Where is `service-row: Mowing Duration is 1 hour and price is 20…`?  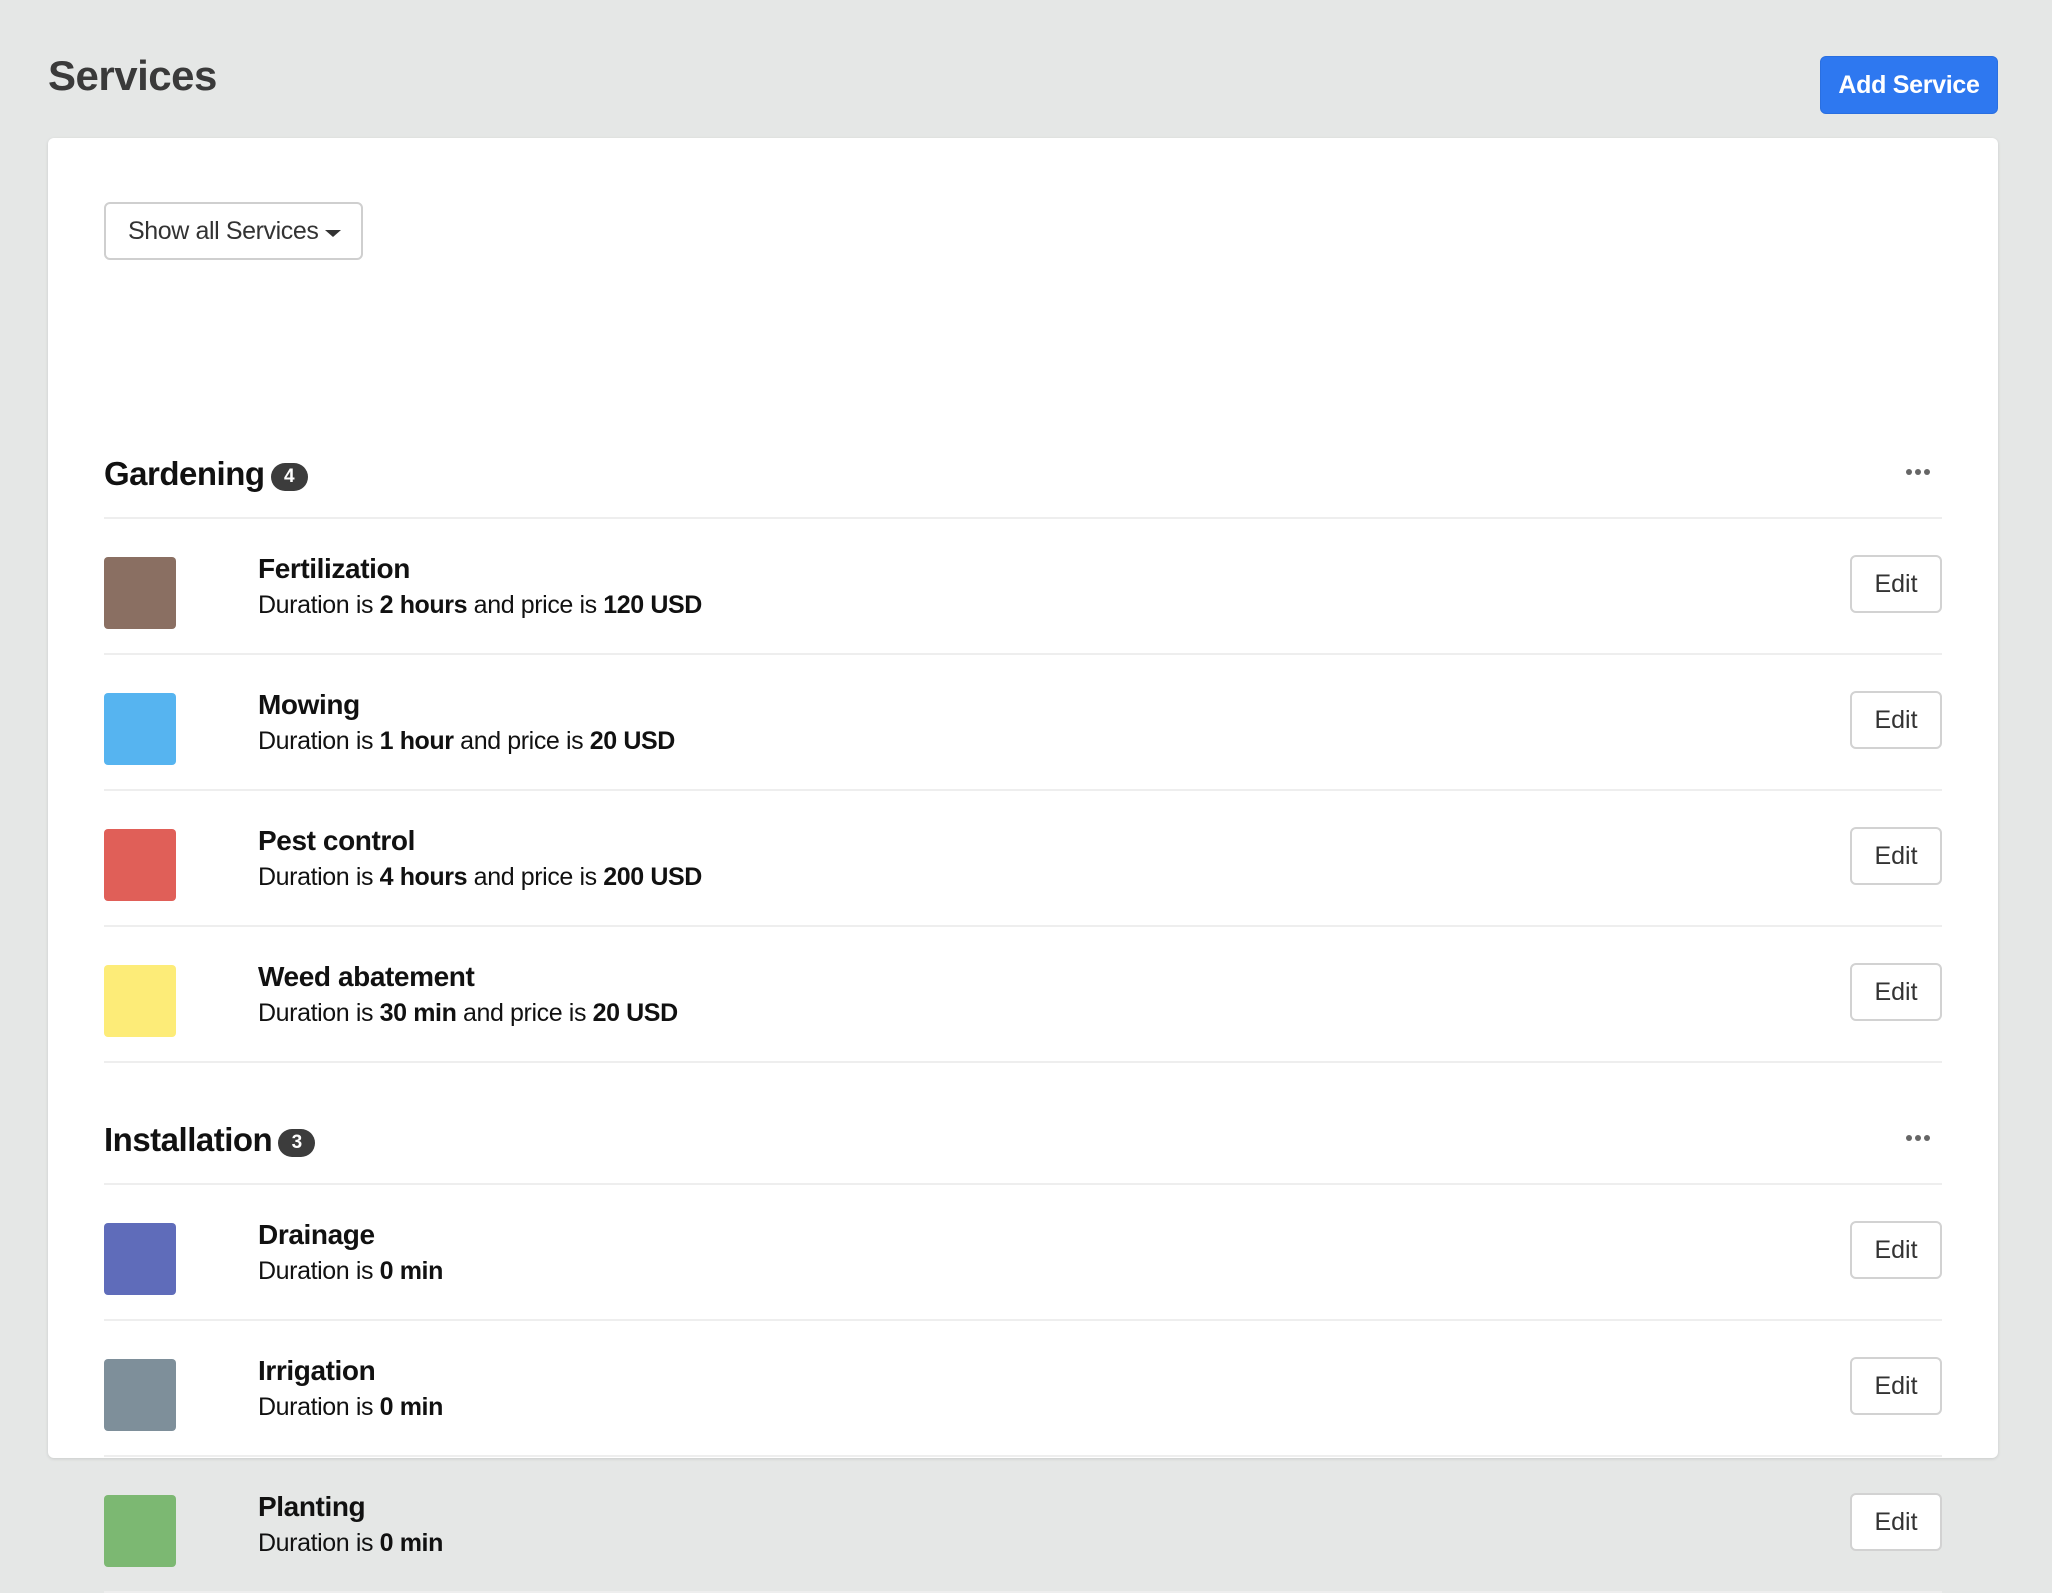
service-row: Mowing Duration is 1 hour and price is 20… is located at coordinates (1023, 723).